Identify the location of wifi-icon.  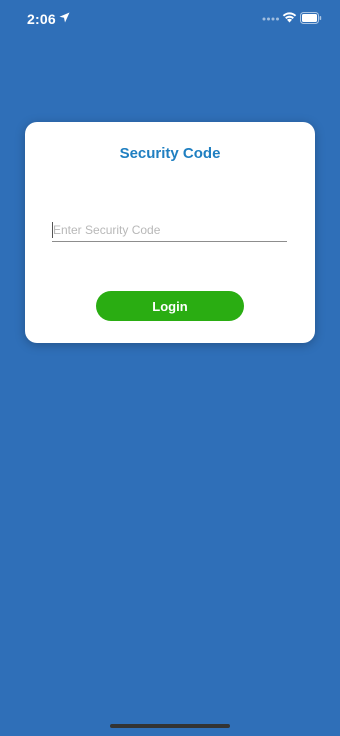
(289, 17).